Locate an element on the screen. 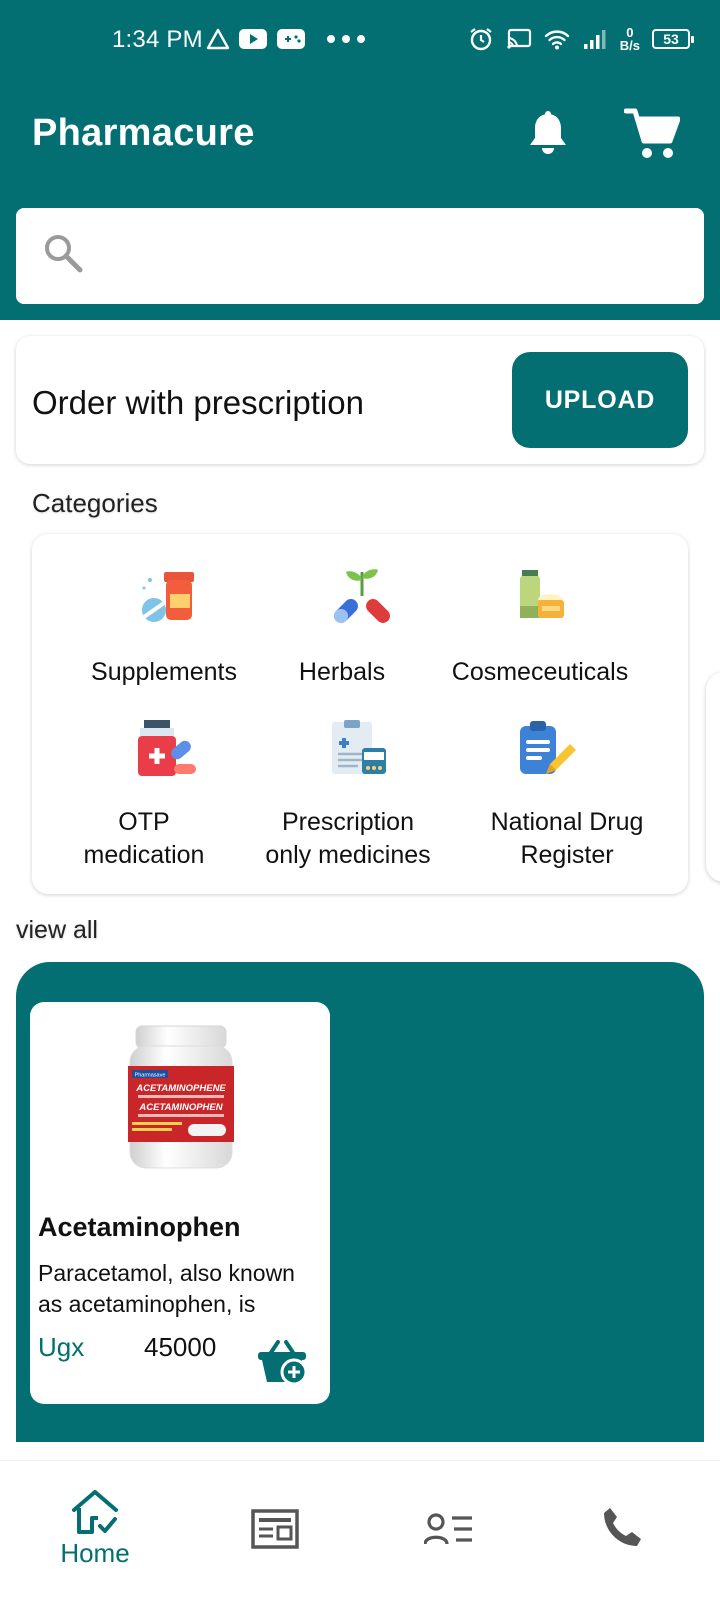 The width and height of the screenshot is (720, 1600). category-label-line2: medication is located at coordinates (144, 855).